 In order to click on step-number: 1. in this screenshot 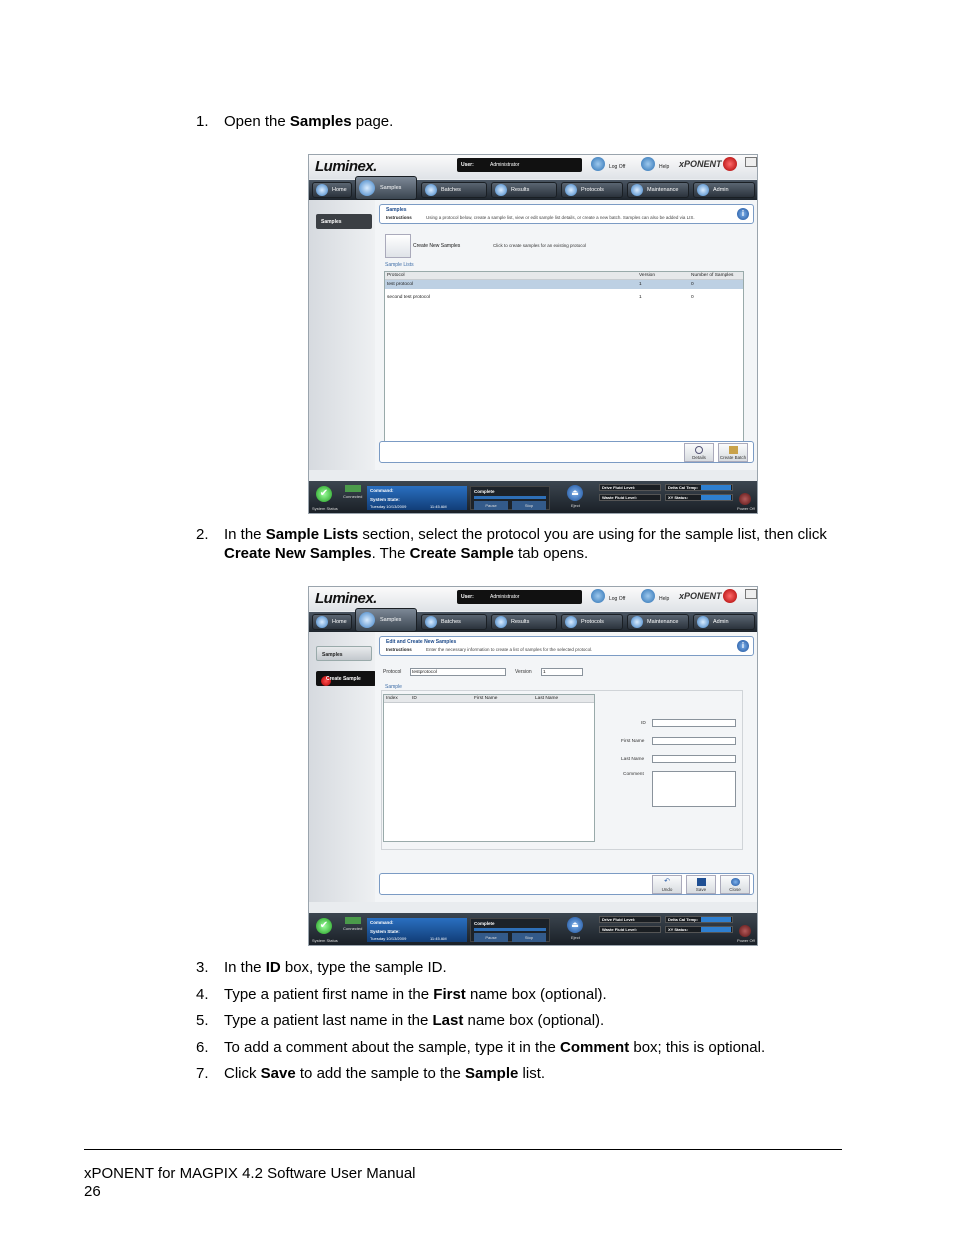, I will do `click(202, 121)`.